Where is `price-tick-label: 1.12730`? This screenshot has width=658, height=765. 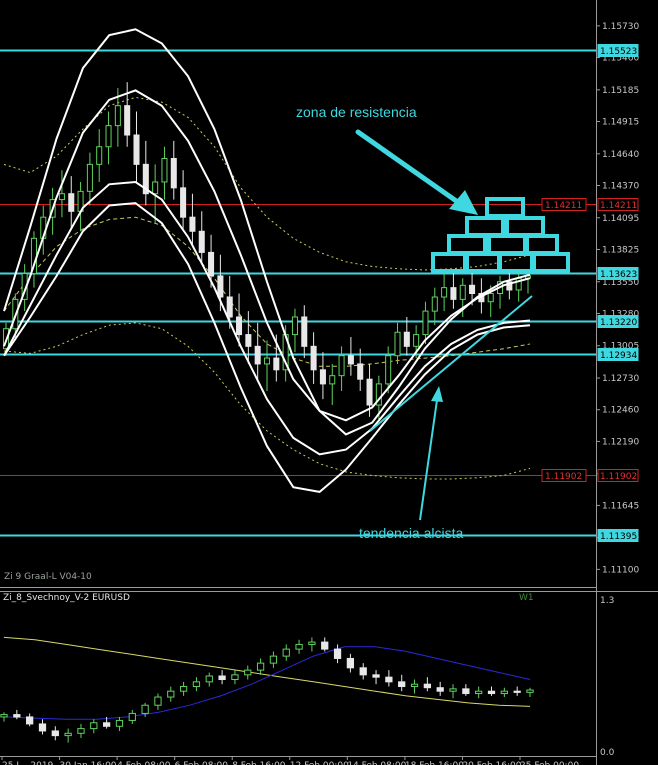
price-tick-label: 1.12730 is located at coordinates (620, 379).